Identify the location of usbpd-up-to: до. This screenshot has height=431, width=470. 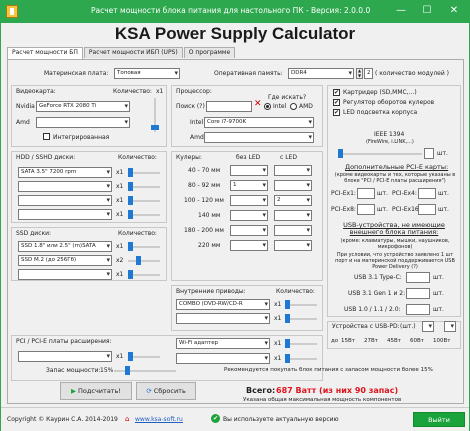
(335, 341).